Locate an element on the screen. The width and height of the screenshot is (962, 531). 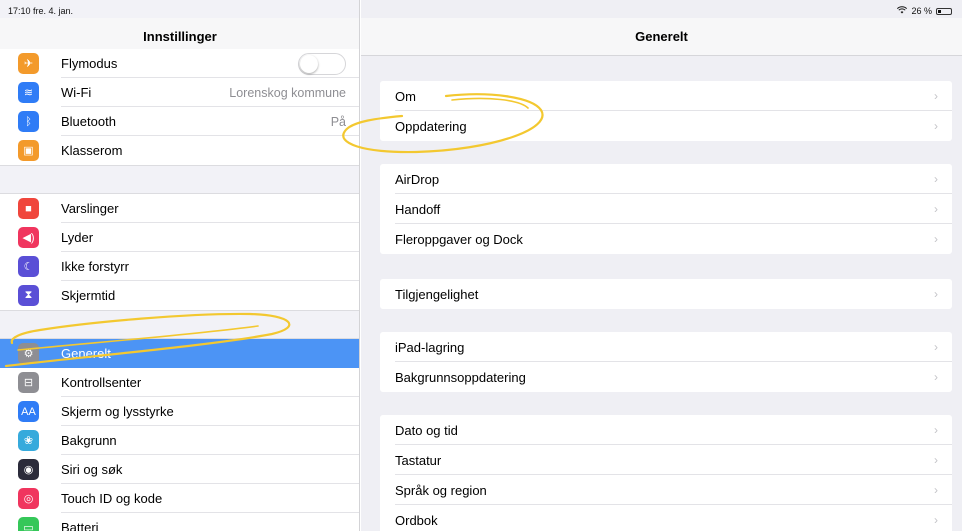
settings-row-label: Bakgrunnsoppdatering is located at coordinates (460, 377).